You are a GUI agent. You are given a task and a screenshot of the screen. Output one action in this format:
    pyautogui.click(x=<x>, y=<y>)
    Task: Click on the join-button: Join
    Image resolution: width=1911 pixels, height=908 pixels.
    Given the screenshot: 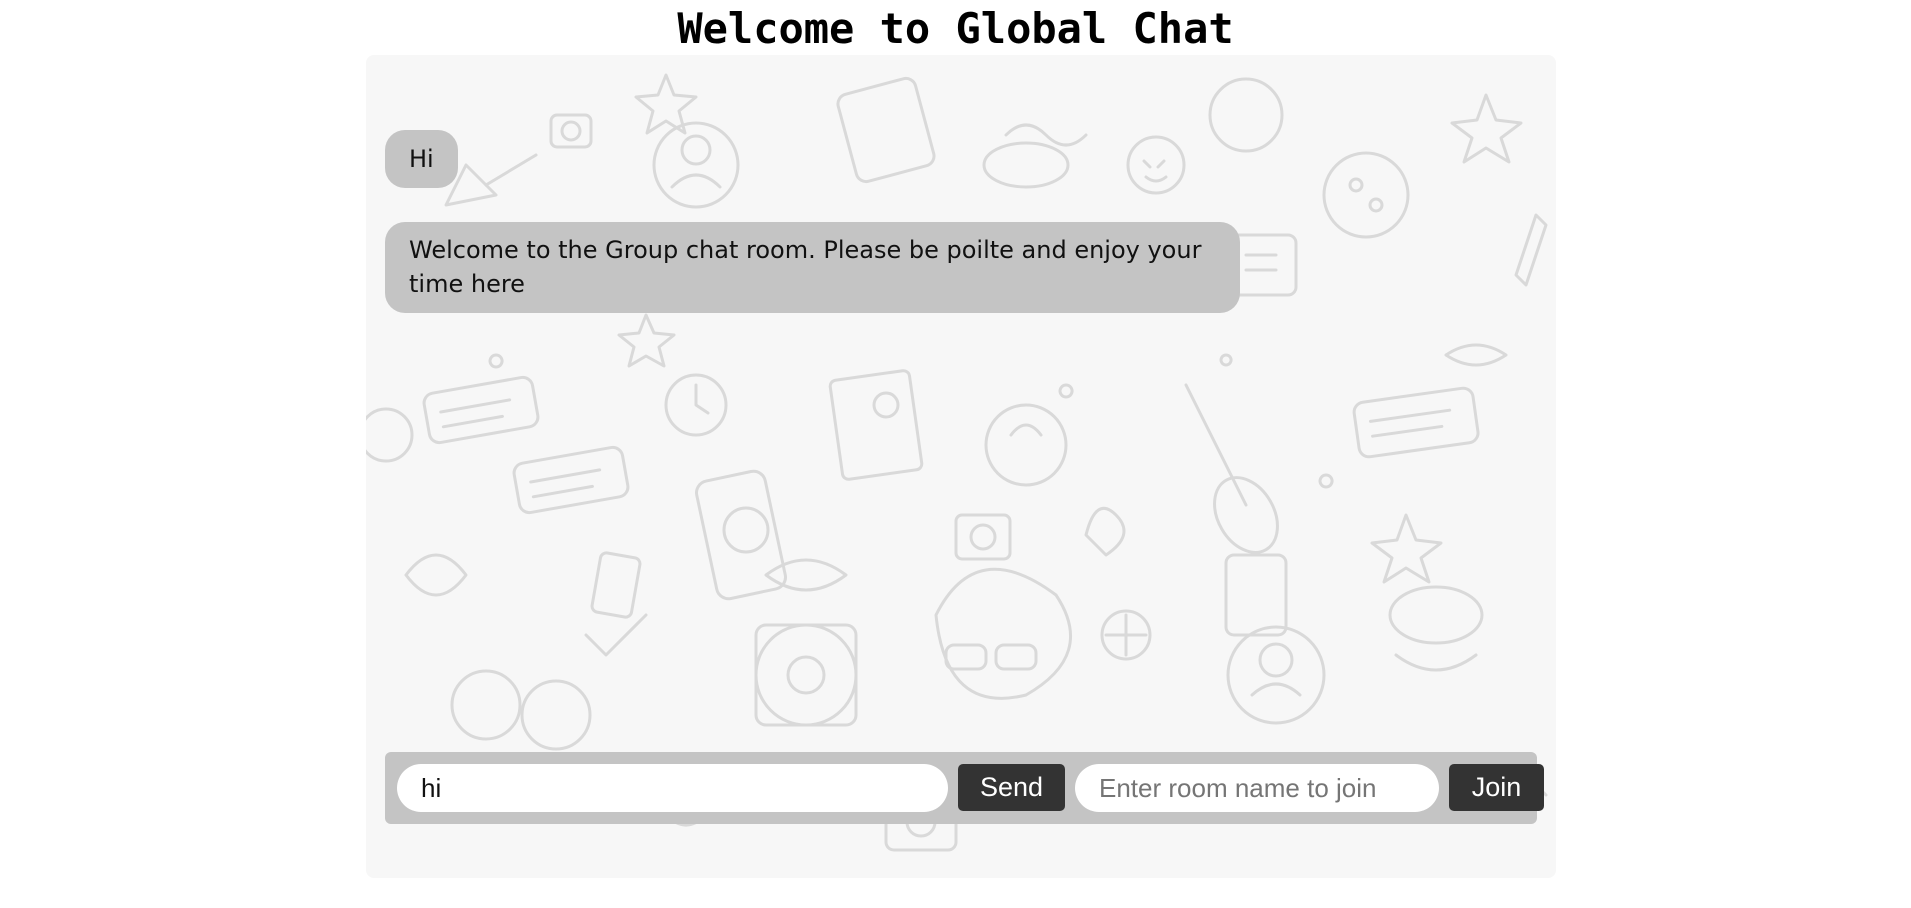 What is the action you would take?
    pyautogui.click(x=1496, y=787)
    